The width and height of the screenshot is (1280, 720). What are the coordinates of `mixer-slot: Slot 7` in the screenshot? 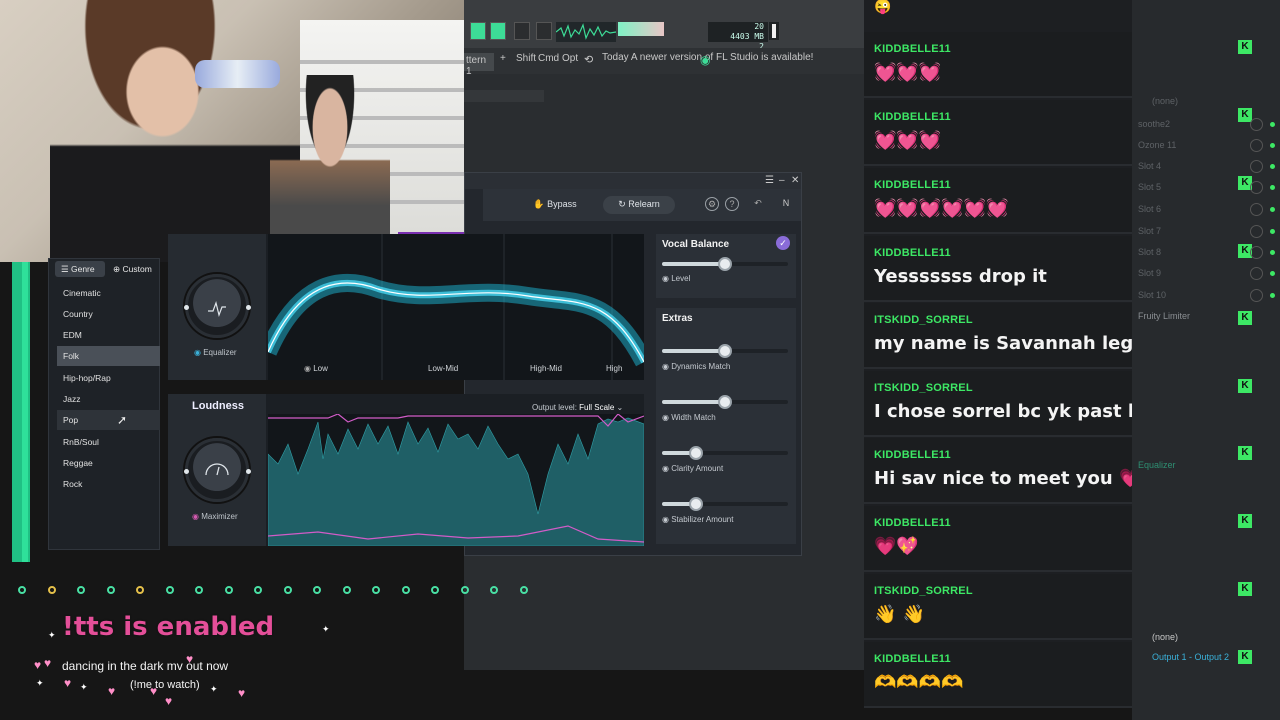 It's located at (1149, 231).